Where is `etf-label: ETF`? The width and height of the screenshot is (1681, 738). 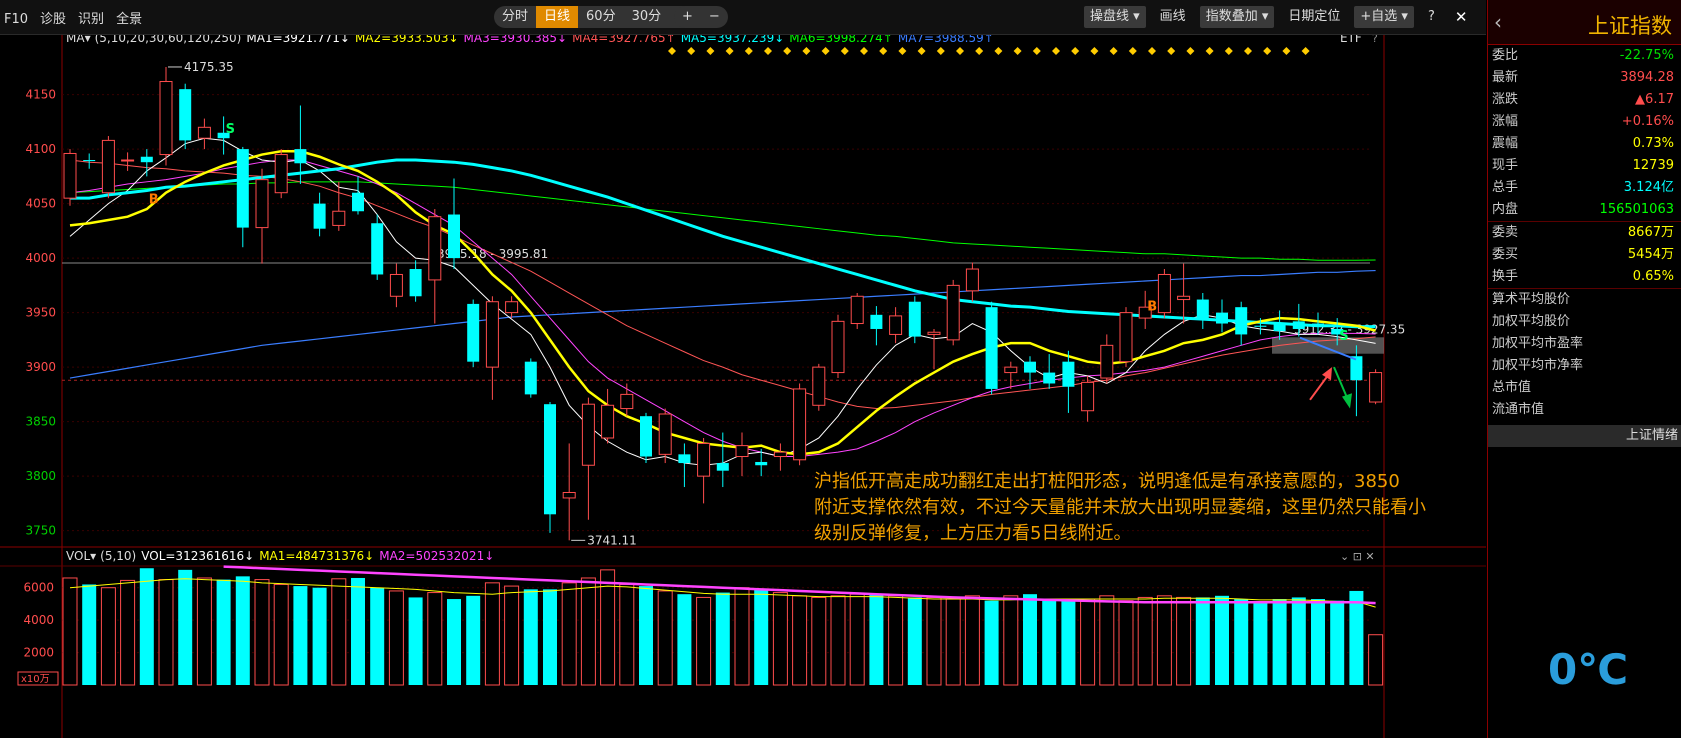
etf-label: ETF is located at coordinates (1351, 40).